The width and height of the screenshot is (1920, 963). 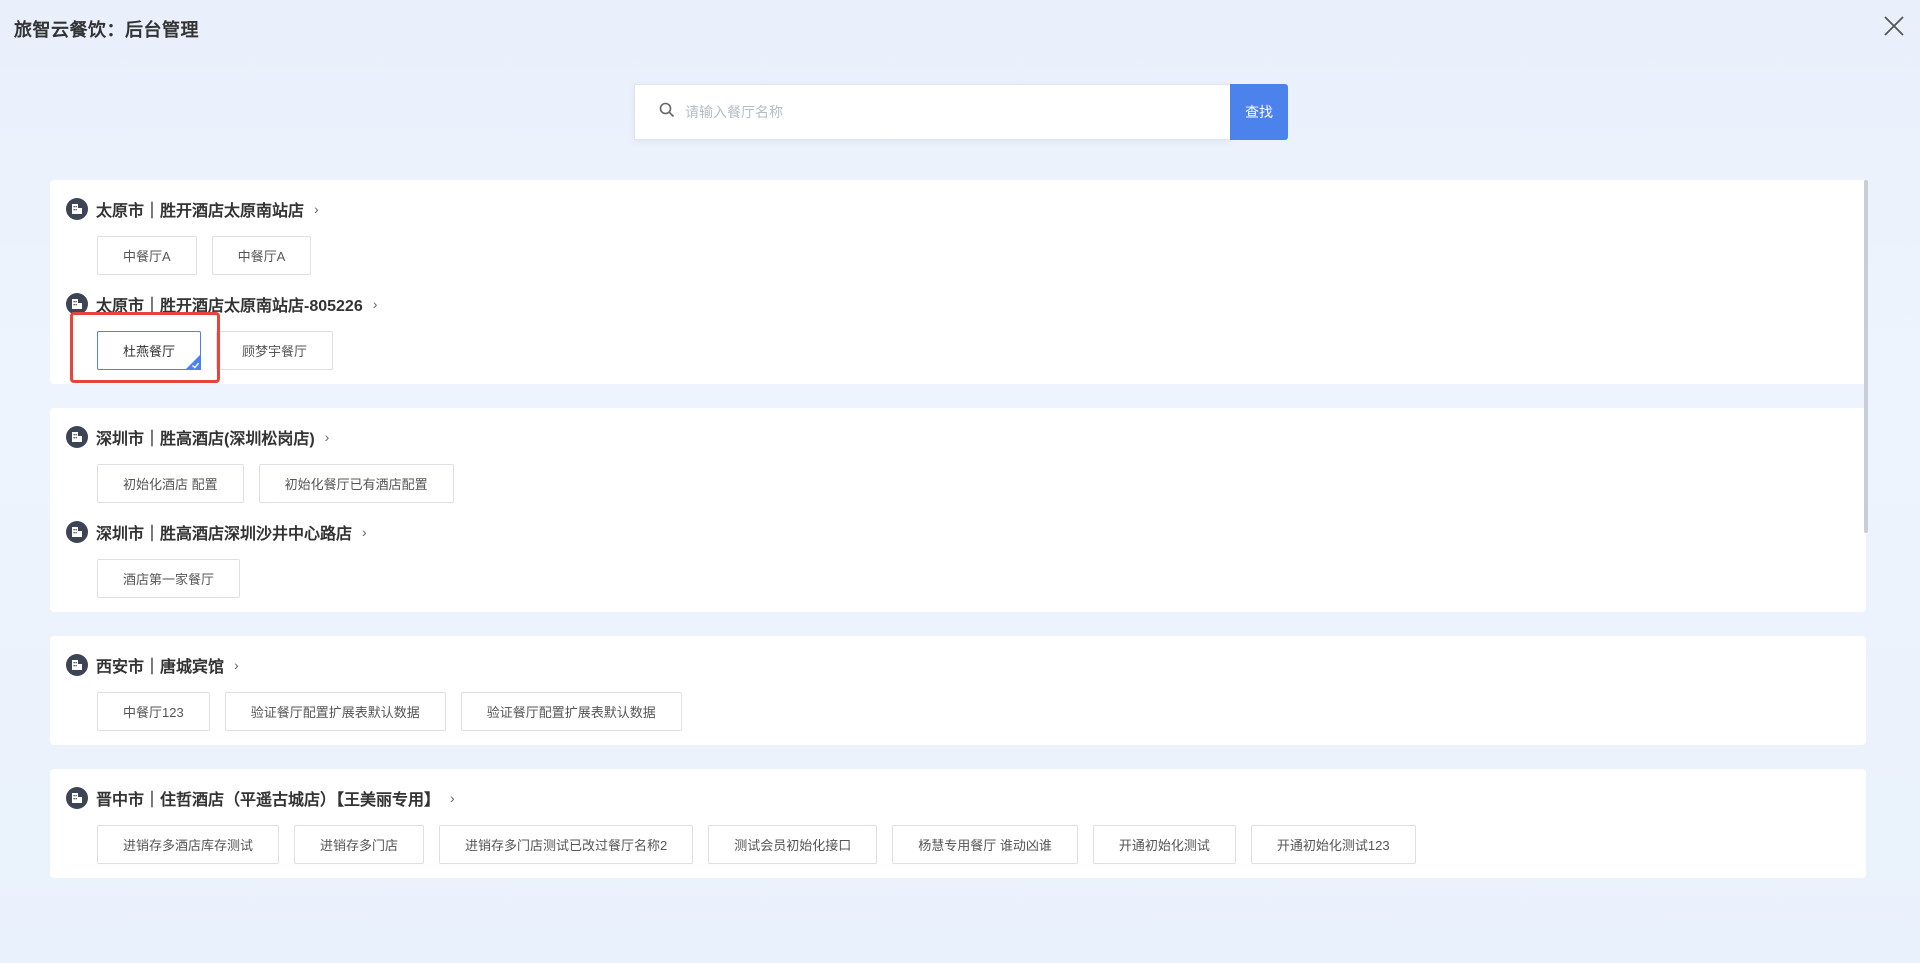 I want to click on search-box, so click(x=932, y=112).